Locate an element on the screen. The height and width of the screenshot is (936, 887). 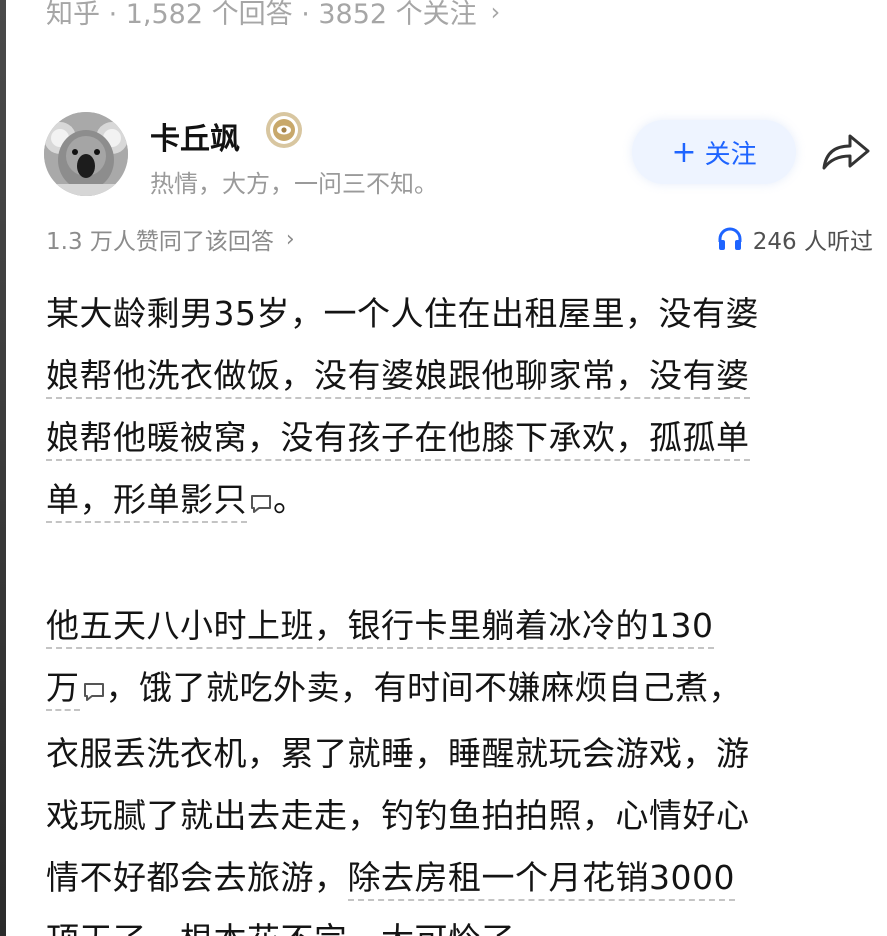
listen-count: 246 人听过 is located at coordinates (795, 239).